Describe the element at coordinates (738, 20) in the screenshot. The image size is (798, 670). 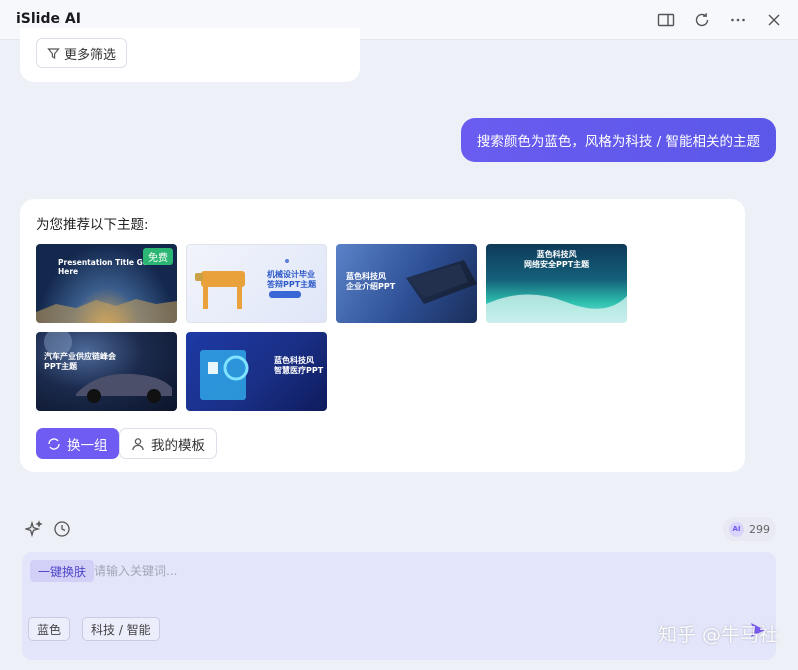
I see `more-icon` at that location.